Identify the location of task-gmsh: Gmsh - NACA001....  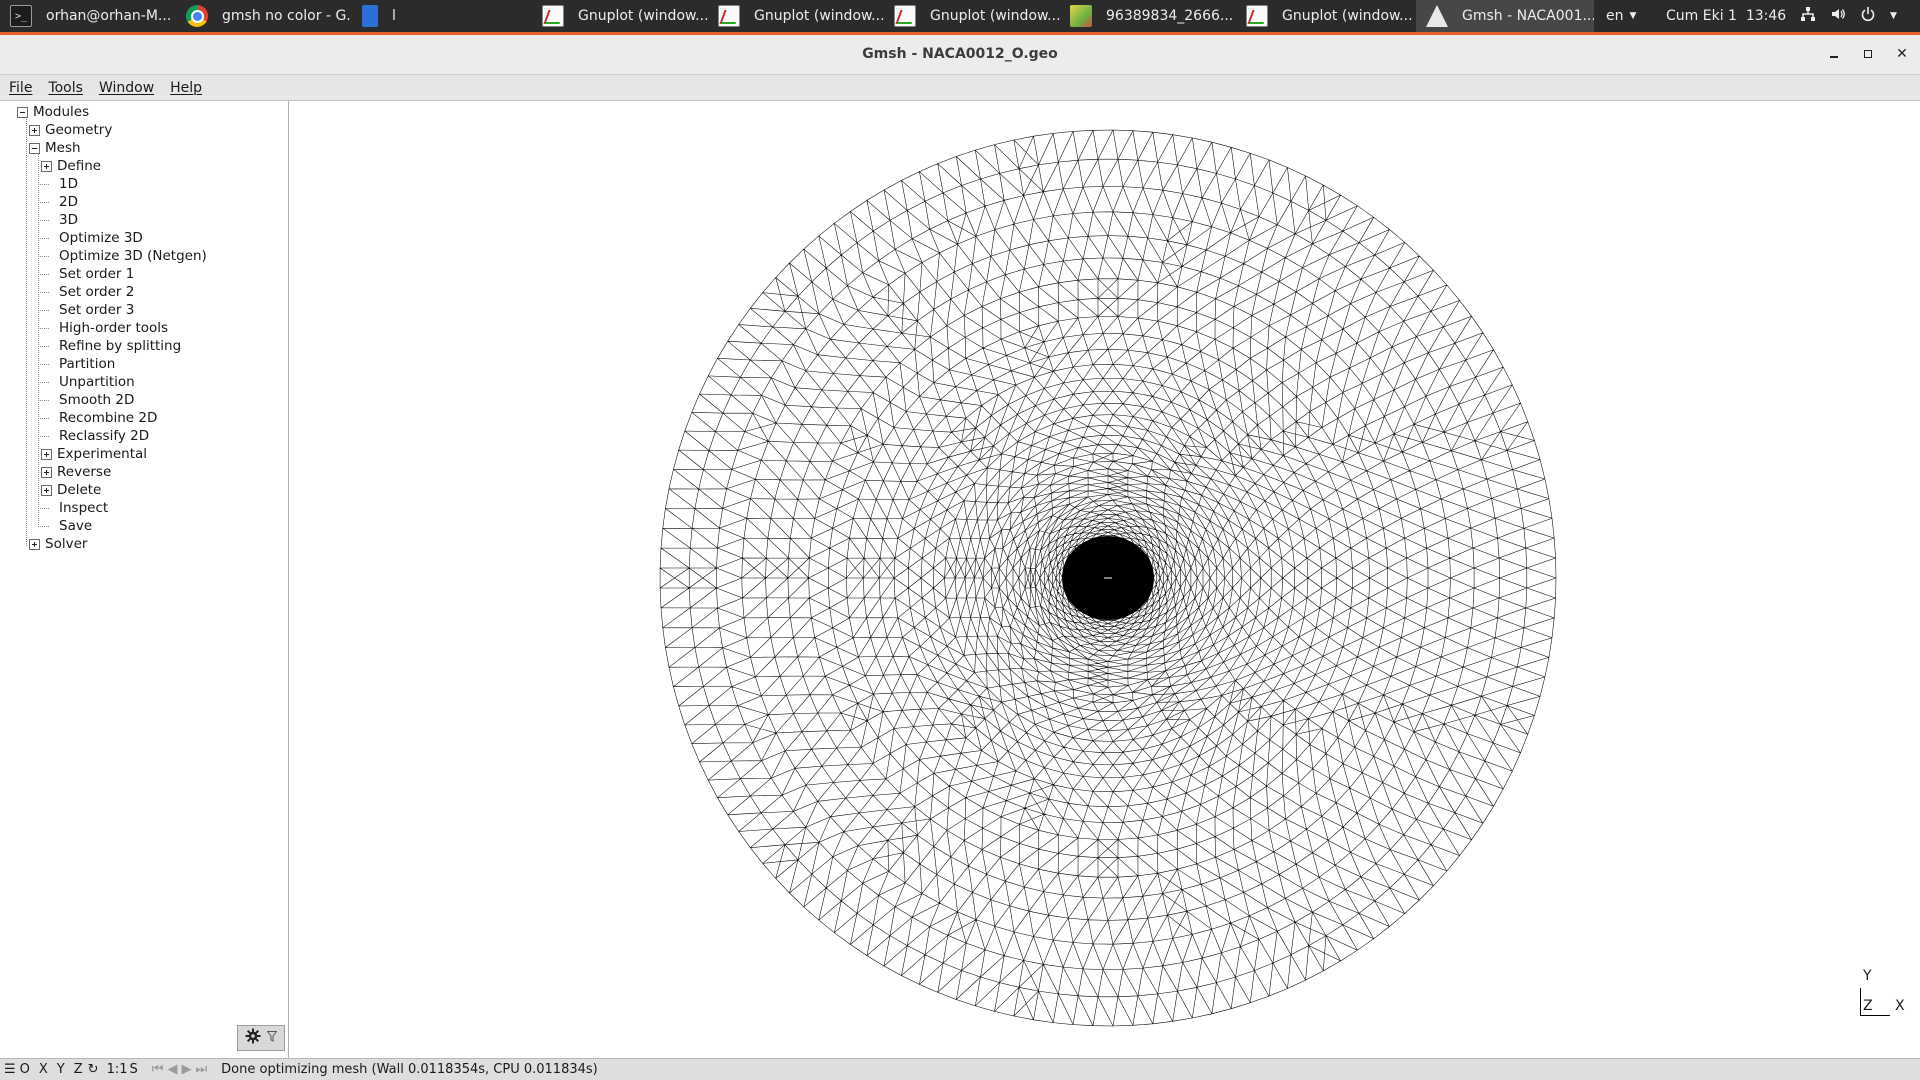
(1505, 16).